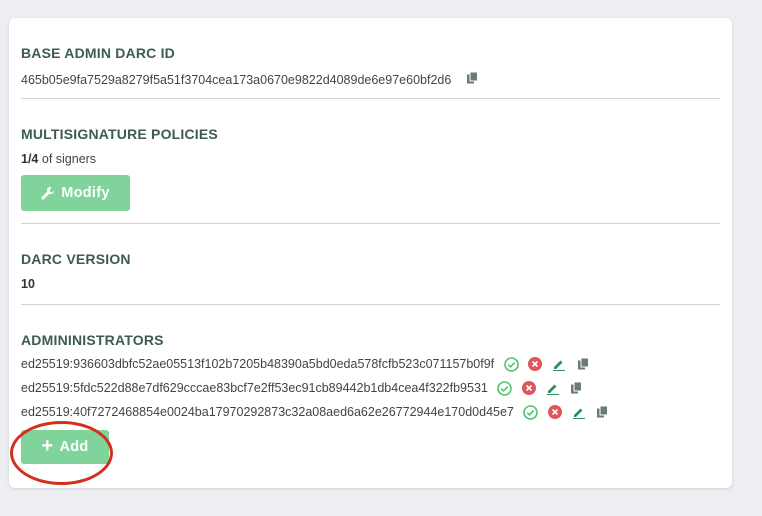  Describe the element at coordinates (48, 193) in the screenshot. I see `wrench-icon` at that location.